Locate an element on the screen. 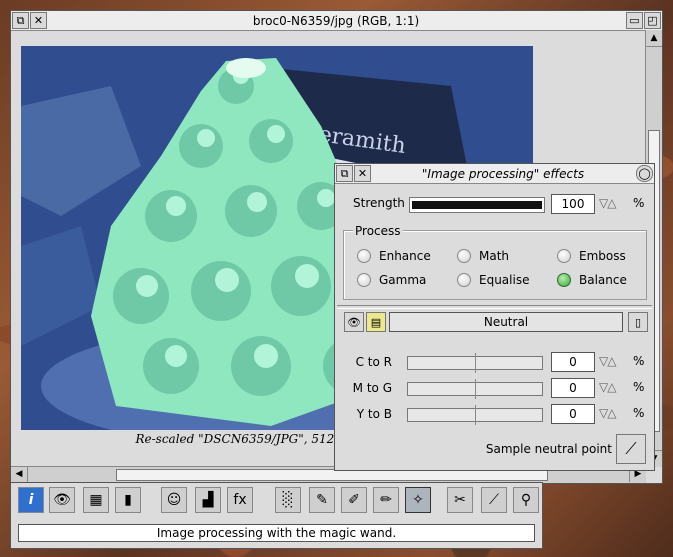 This screenshot has width=673, height=557. c-to-r-value: 0 is located at coordinates (573, 362).